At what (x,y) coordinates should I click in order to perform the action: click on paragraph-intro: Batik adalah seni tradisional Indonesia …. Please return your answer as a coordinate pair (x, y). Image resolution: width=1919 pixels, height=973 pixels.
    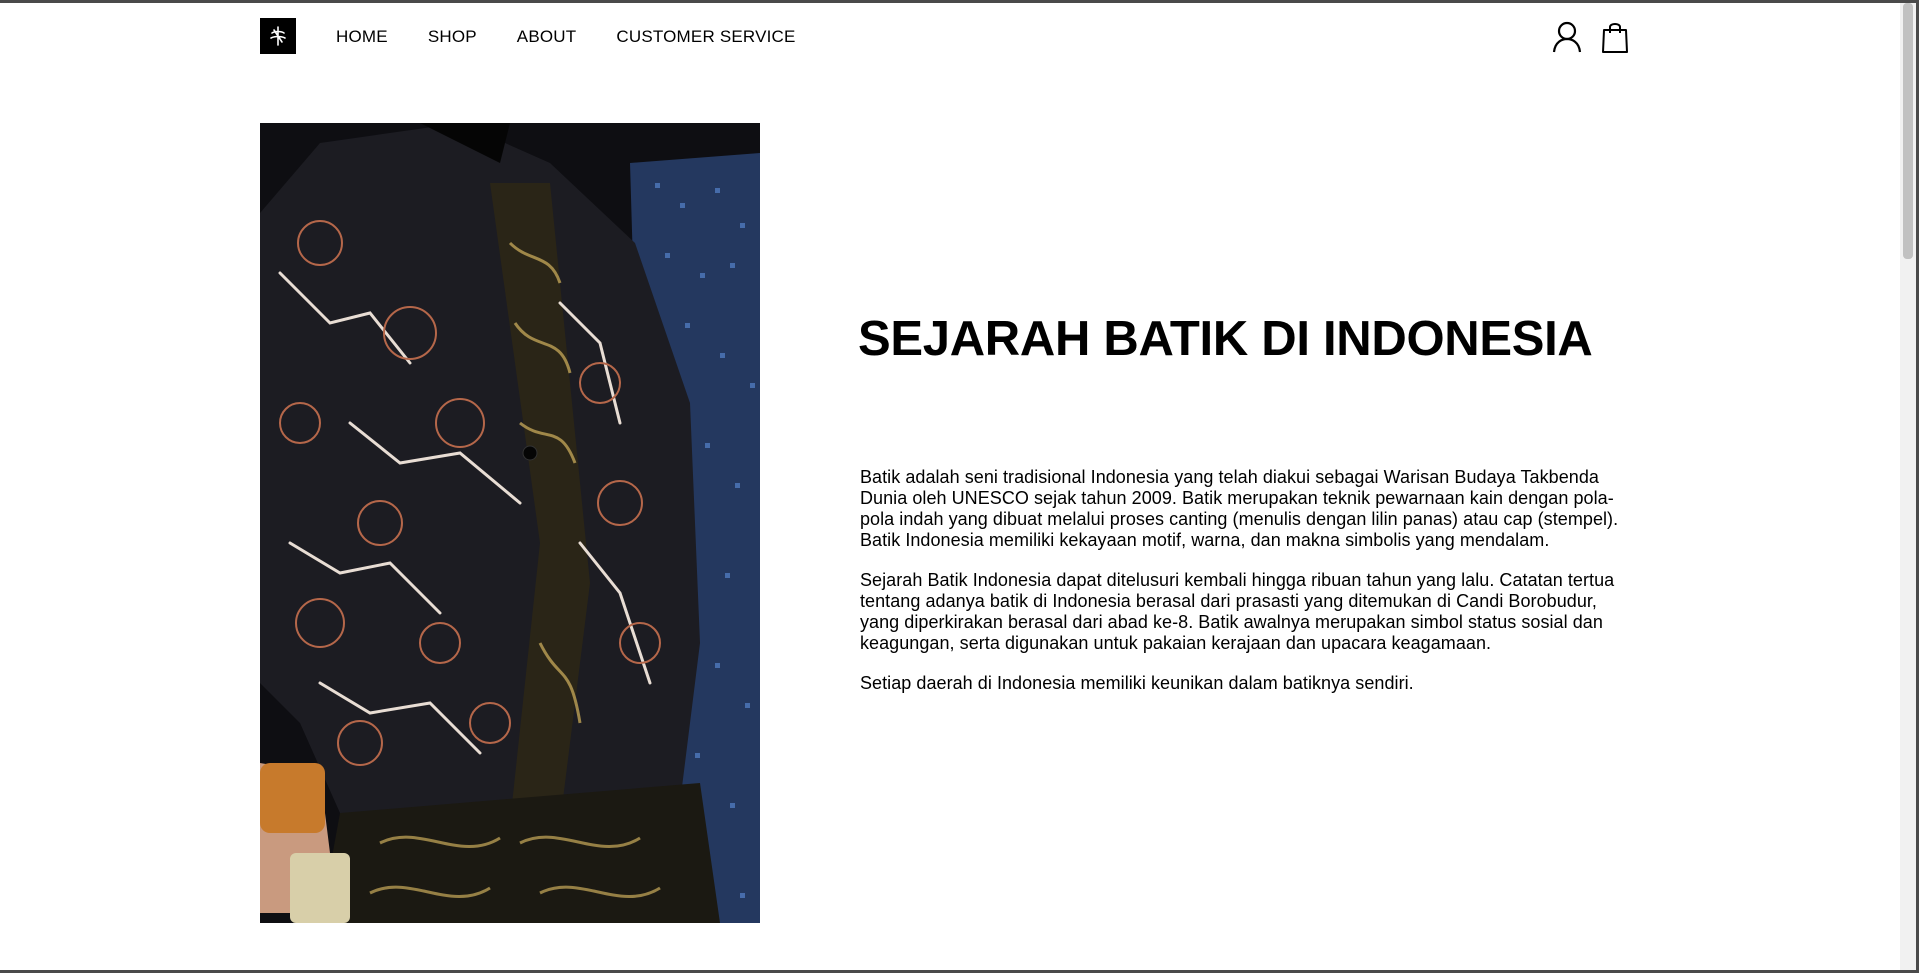
    Looking at the image, I should click on (1239, 508).